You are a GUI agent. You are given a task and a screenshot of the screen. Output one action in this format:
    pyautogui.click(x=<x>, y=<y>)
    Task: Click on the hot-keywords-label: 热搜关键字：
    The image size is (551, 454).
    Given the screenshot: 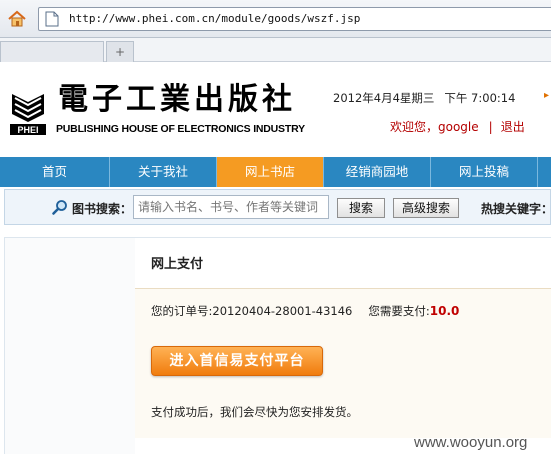 What is the action you would take?
    pyautogui.click(x=516, y=209)
    